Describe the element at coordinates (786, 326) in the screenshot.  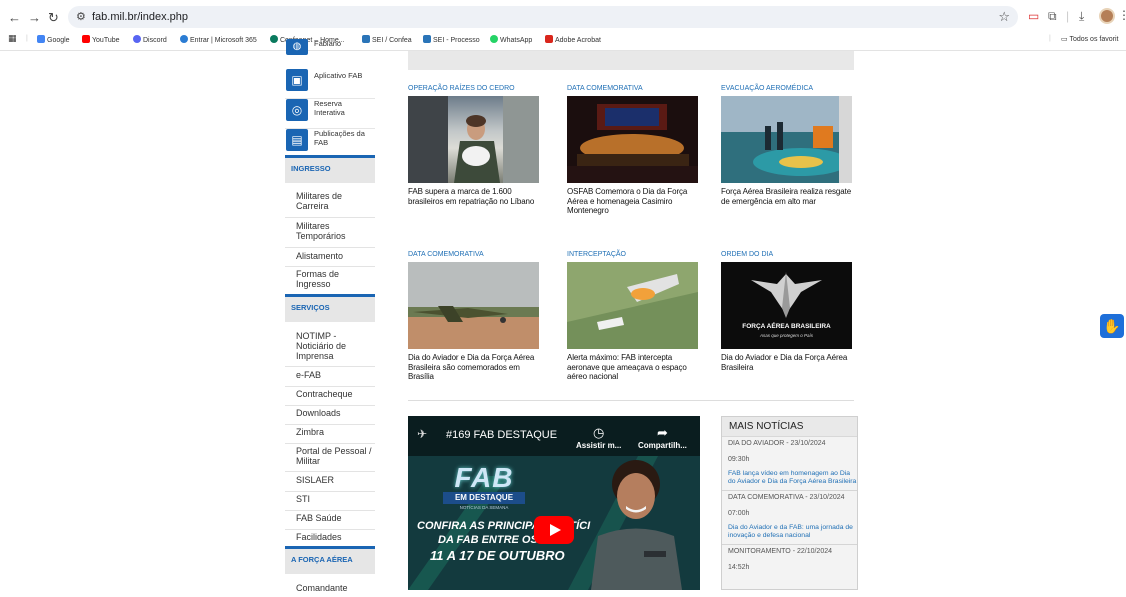
I see `emblem-title: FORÇA AÉREA BRASILEIRA` at that location.